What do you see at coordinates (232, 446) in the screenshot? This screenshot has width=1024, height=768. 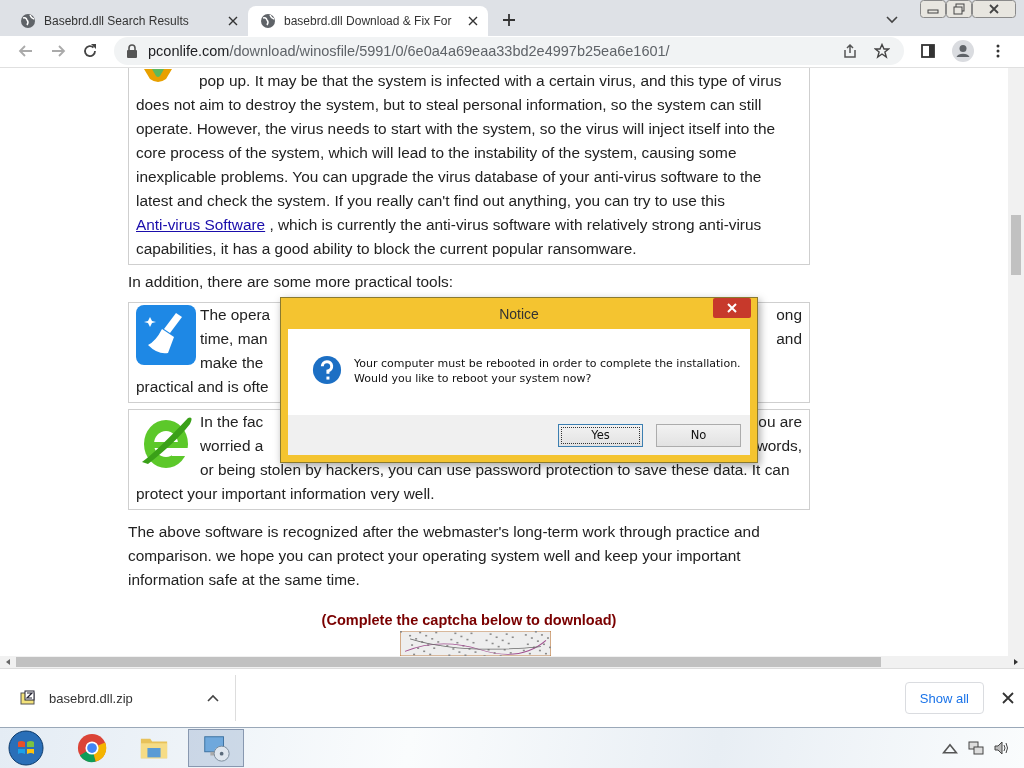 I see `partial-text: worried a` at bounding box center [232, 446].